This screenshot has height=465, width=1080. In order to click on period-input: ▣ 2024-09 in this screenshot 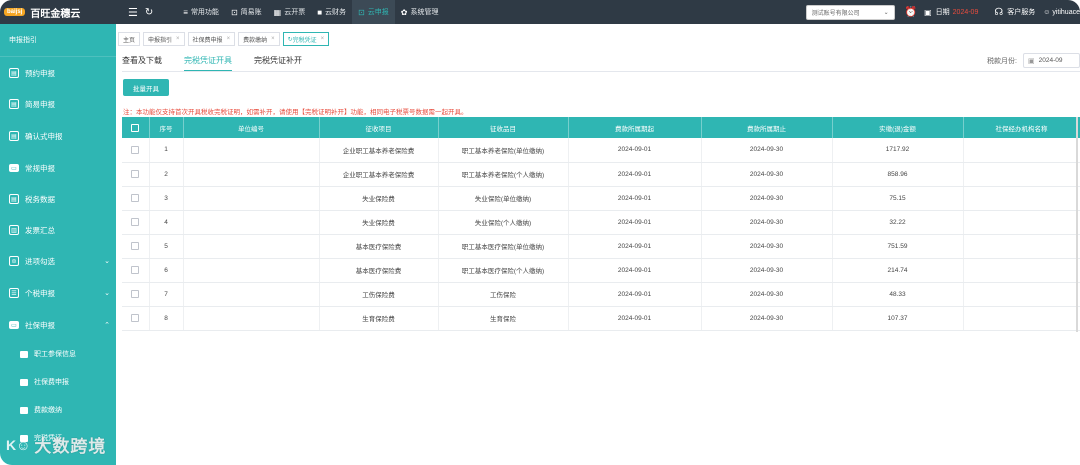, I will do `click(1051, 60)`.